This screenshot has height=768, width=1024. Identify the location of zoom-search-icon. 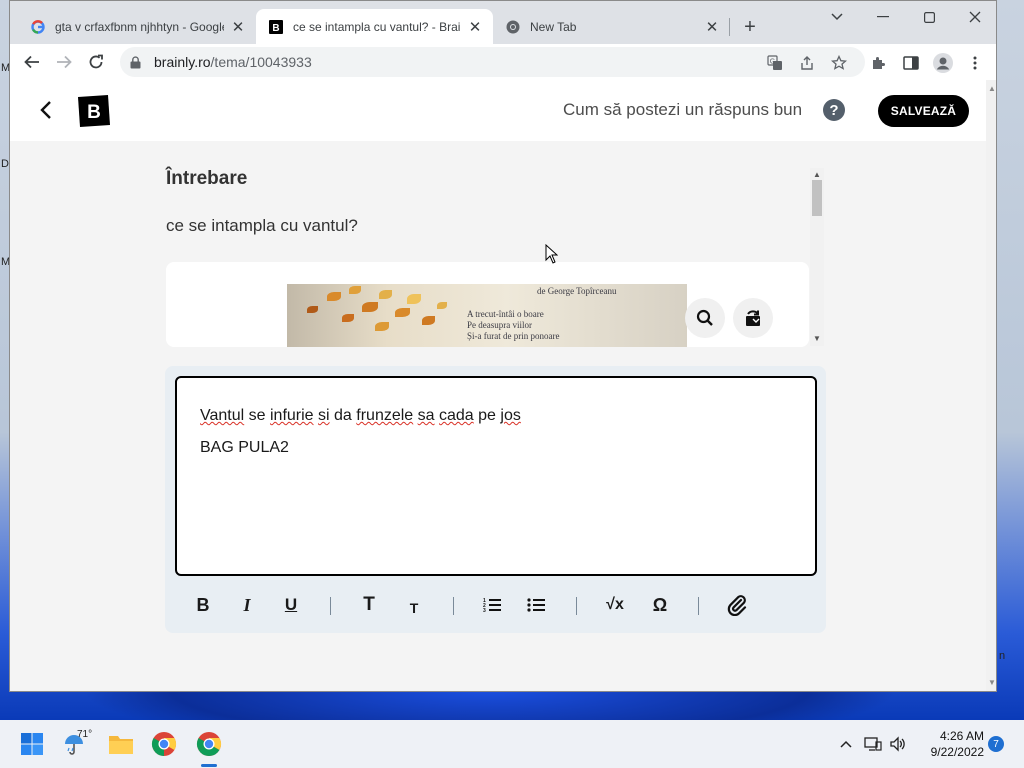
(705, 318).